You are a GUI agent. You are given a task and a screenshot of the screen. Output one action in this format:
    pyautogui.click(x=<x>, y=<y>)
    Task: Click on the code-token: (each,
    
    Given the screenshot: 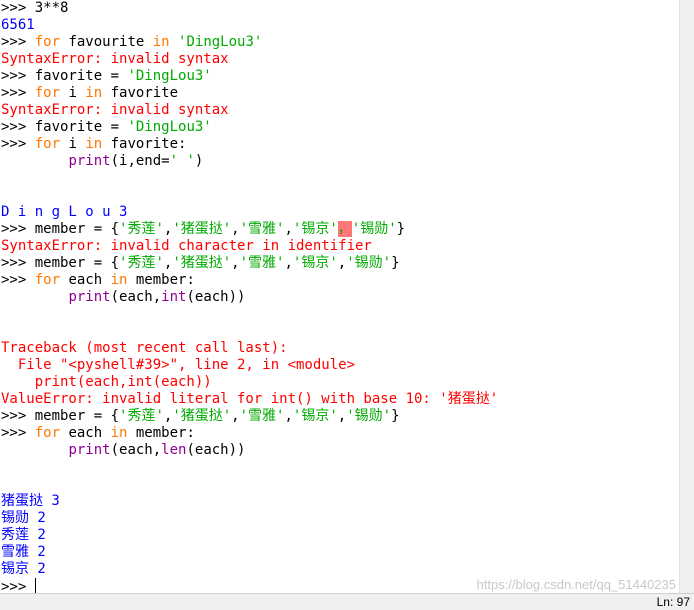 What is the action you would take?
    pyautogui.click(x=136, y=297)
    